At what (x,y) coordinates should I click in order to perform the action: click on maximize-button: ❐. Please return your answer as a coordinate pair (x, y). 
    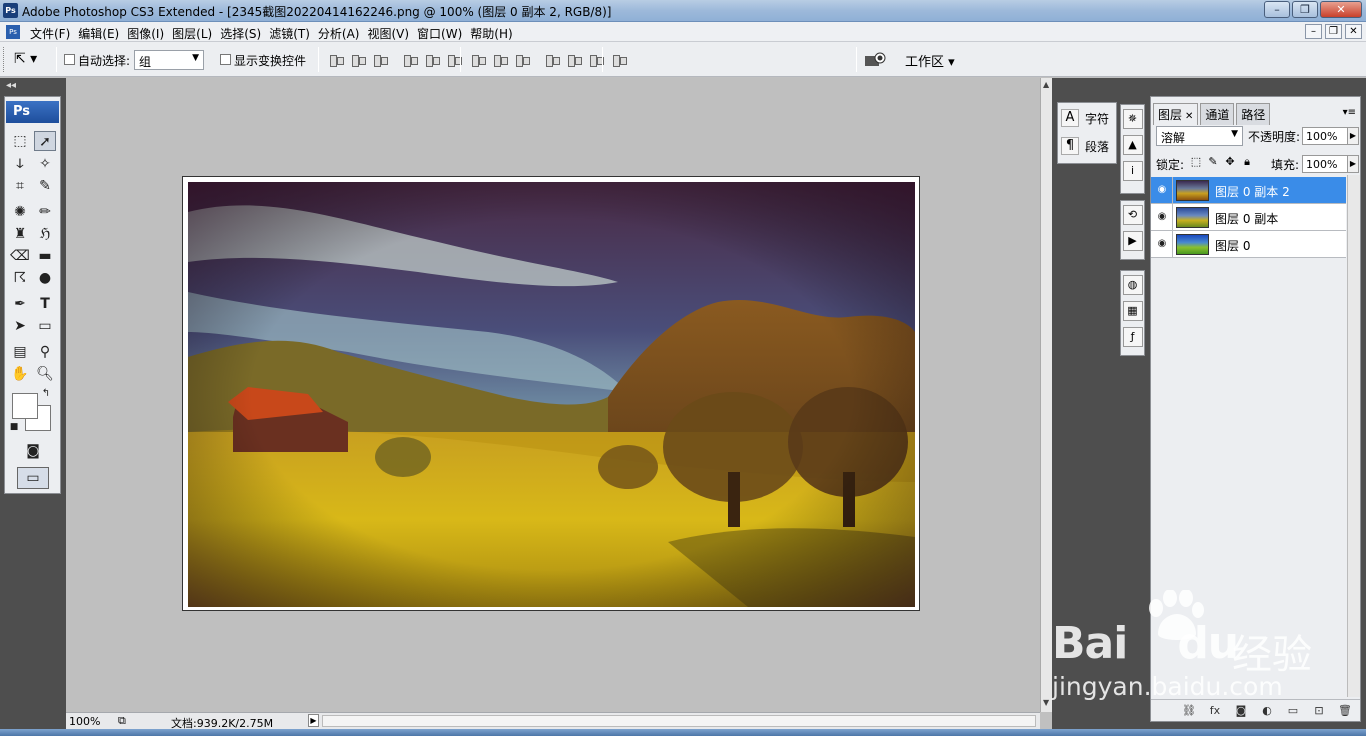
    Looking at the image, I should click on (1305, 9).